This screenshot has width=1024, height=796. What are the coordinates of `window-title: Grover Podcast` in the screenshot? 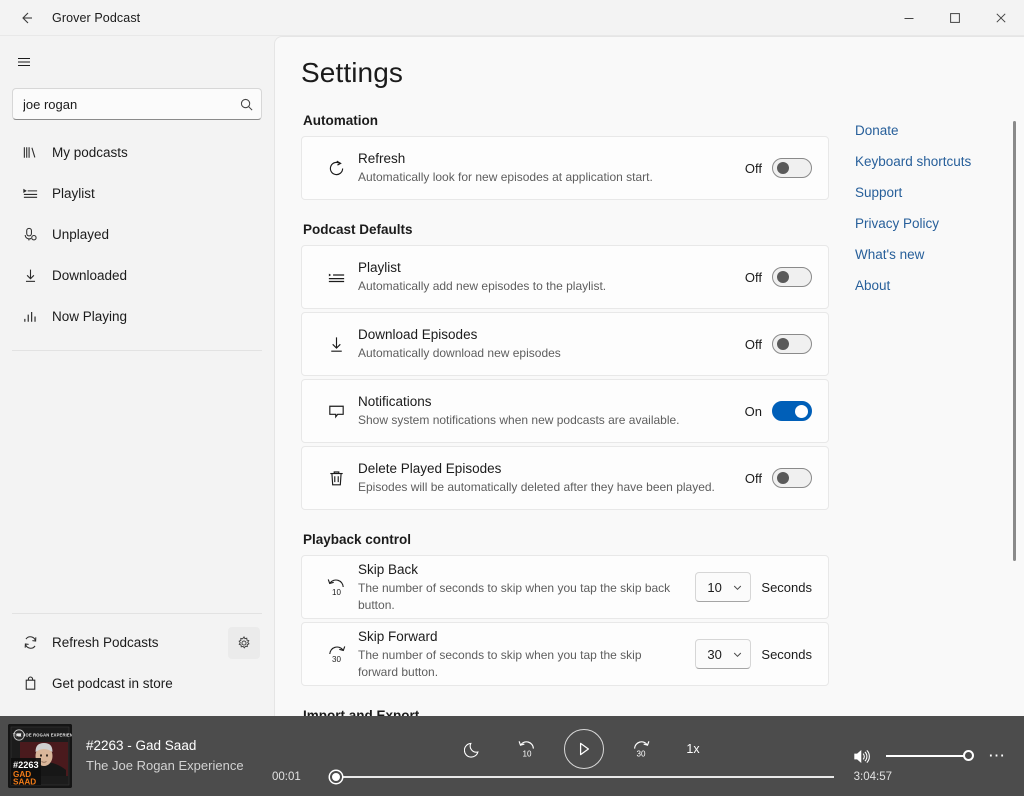 It's located at (96, 17).